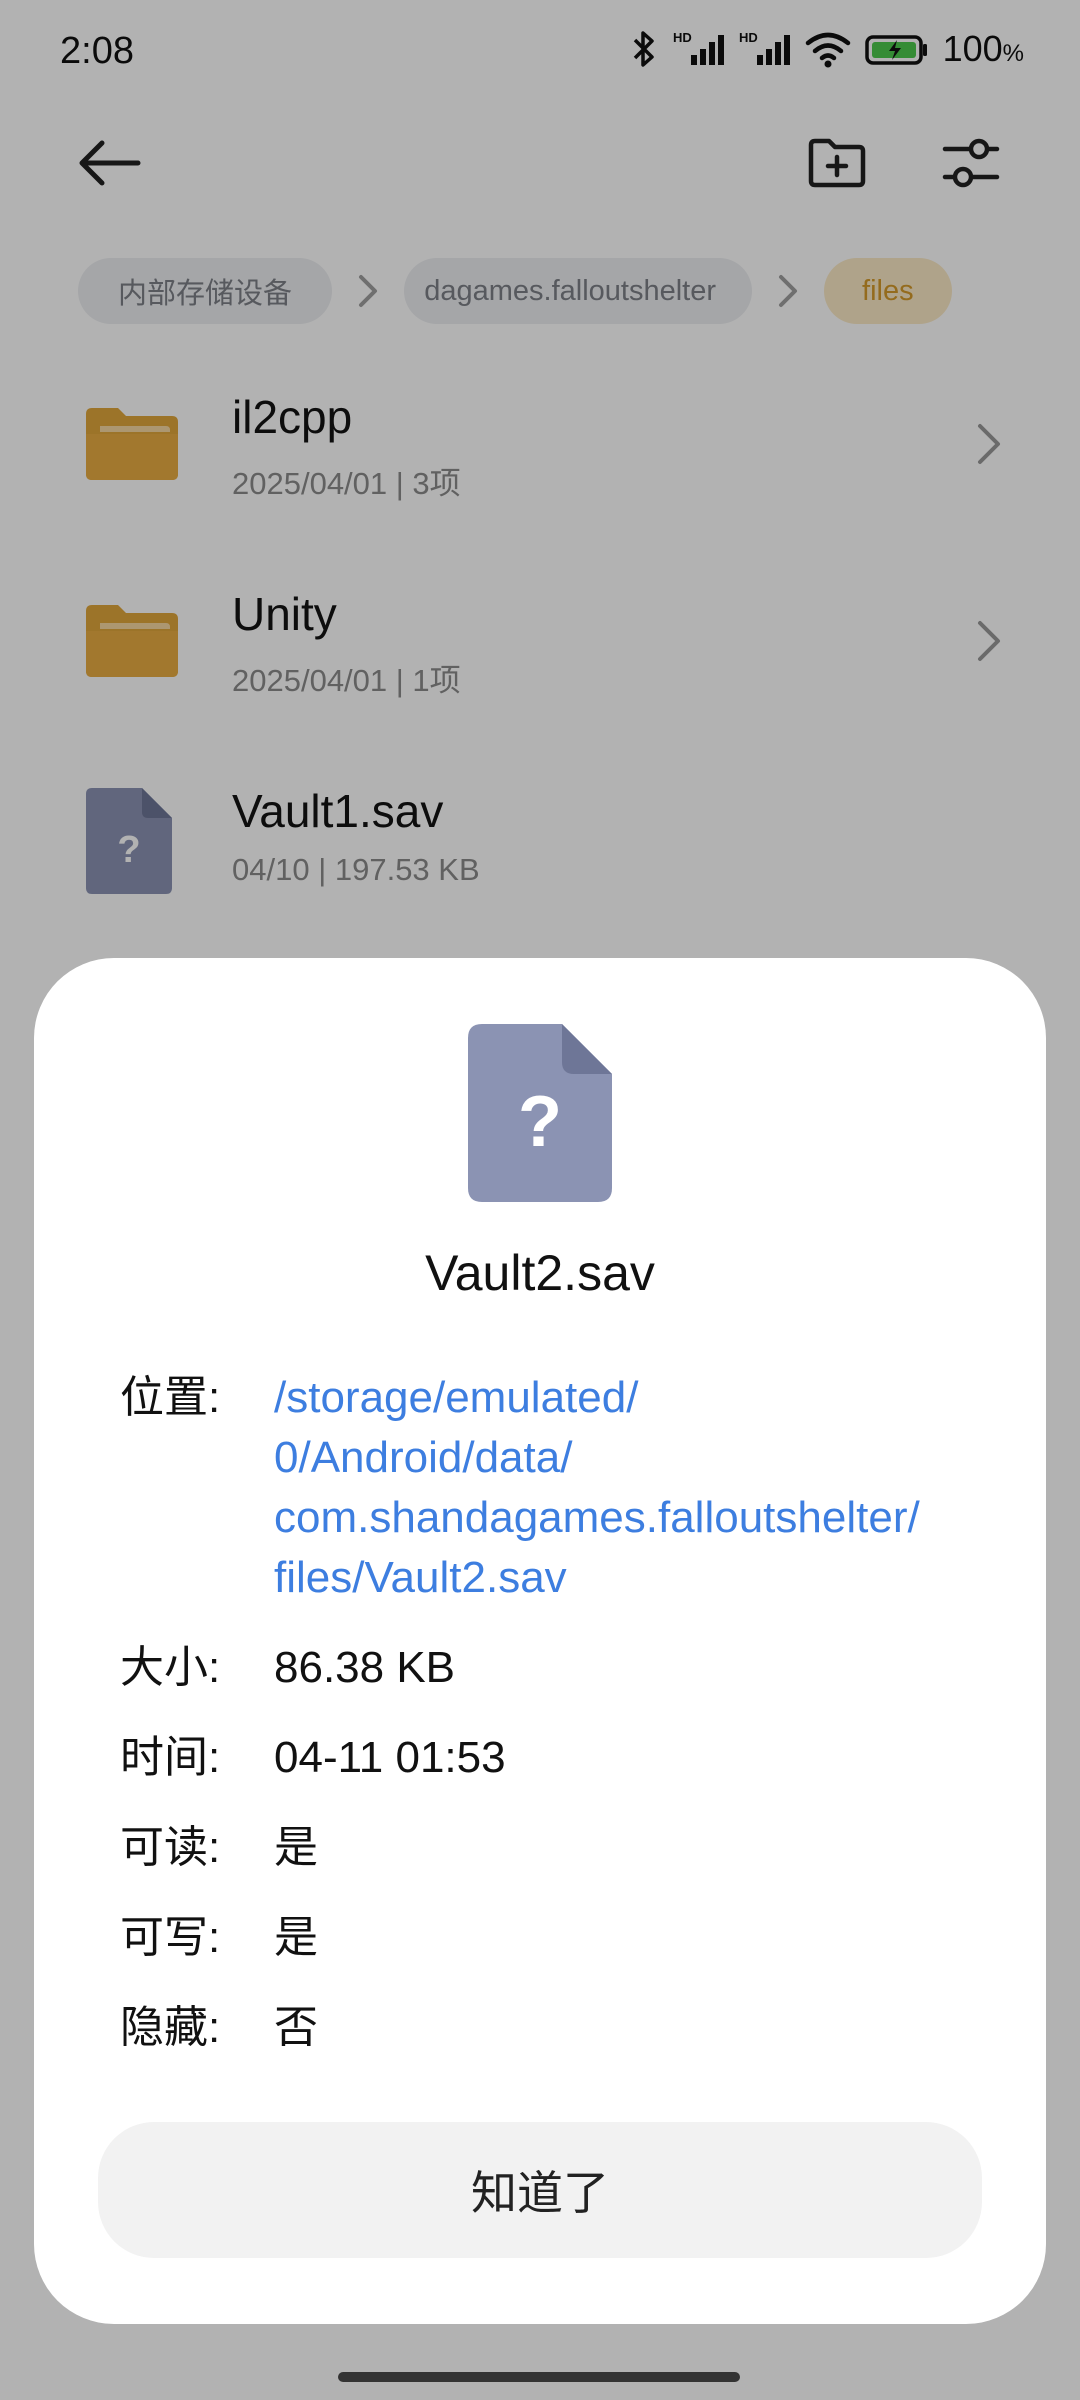 The image size is (1080, 2400). Describe the element at coordinates (296, 1937) in the screenshot. I see `writable-value: 是` at that location.